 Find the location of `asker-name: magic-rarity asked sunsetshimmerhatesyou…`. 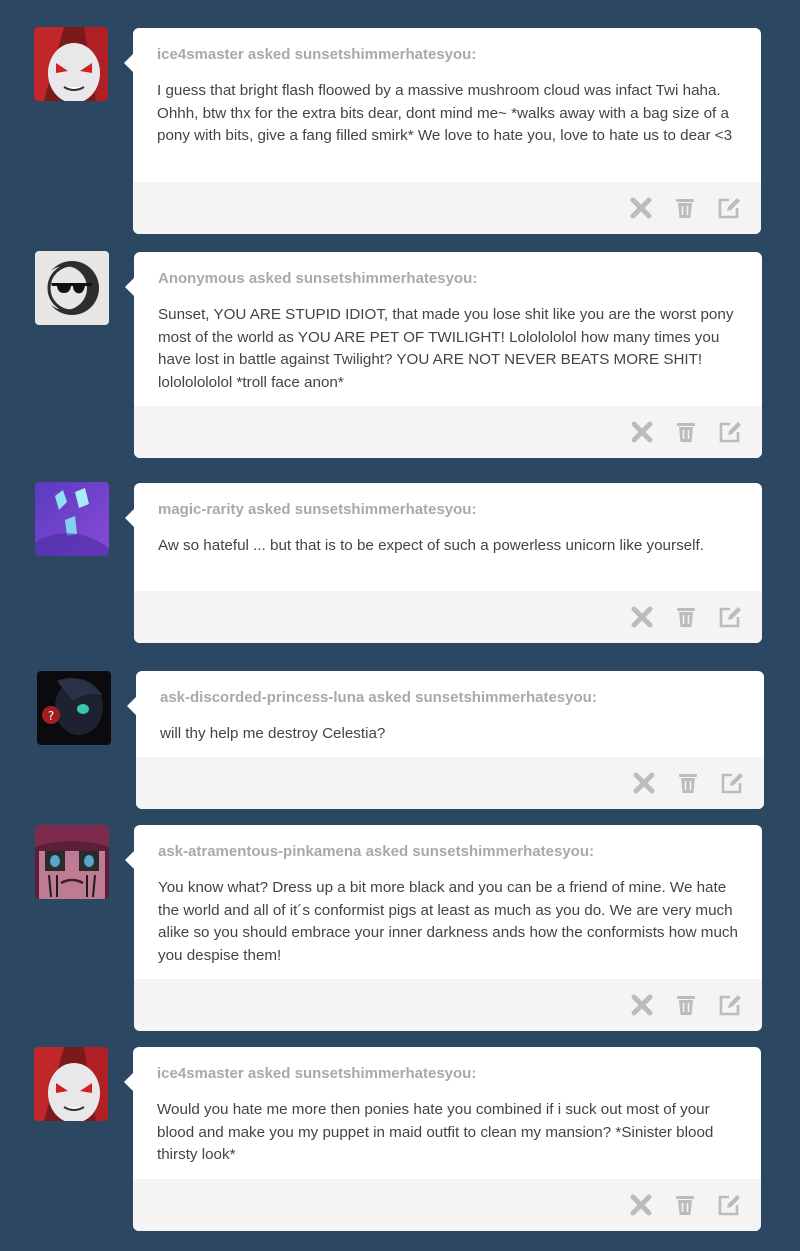

asker-name: magic-rarity asked sunsetshimmerhatesyou… is located at coordinates (317, 509).